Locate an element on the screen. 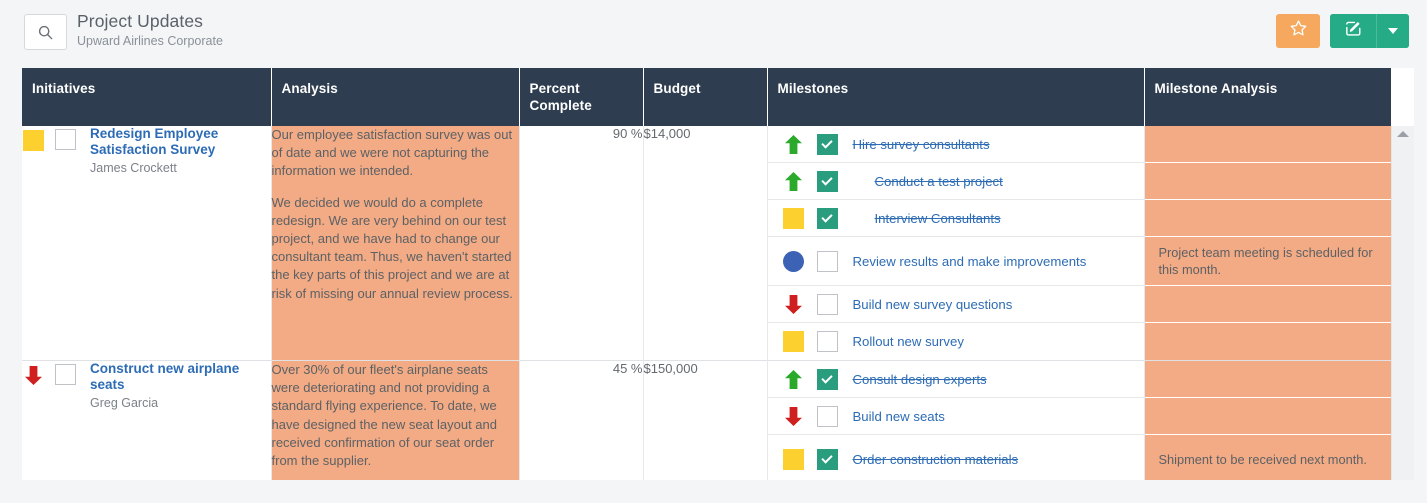  milestone-label: Build new seats is located at coordinates (899, 416).